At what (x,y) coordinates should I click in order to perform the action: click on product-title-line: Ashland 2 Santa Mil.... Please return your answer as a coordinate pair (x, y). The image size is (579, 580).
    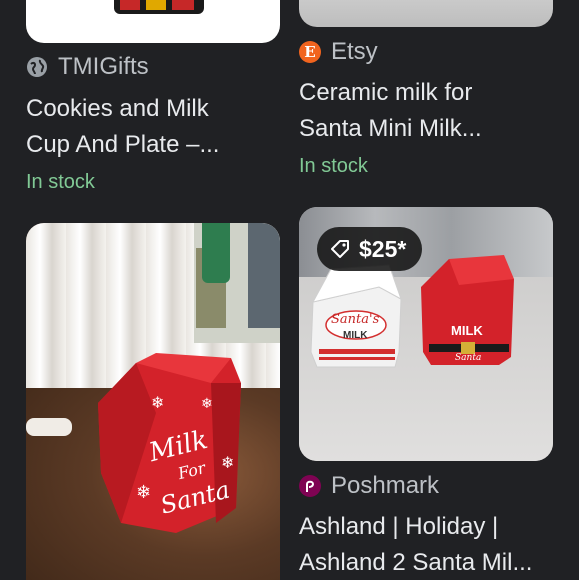
    Looking at the image, I should click on (416, 562).